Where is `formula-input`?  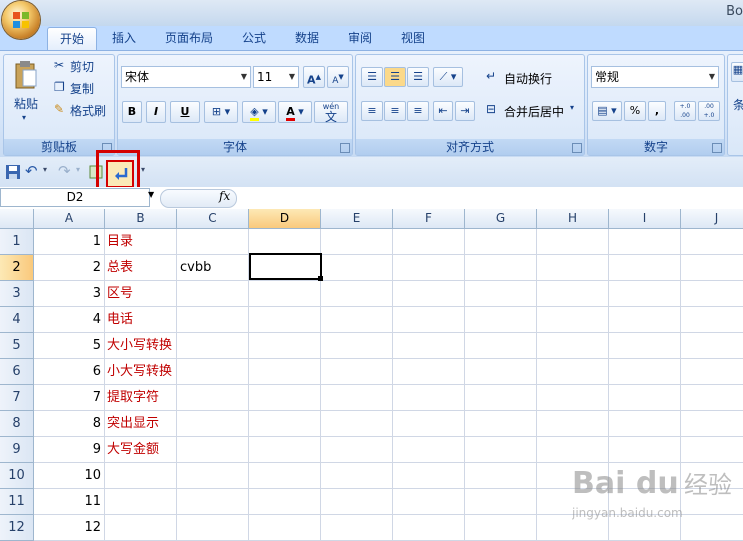
formula-input is located at coordinates (489, 197).